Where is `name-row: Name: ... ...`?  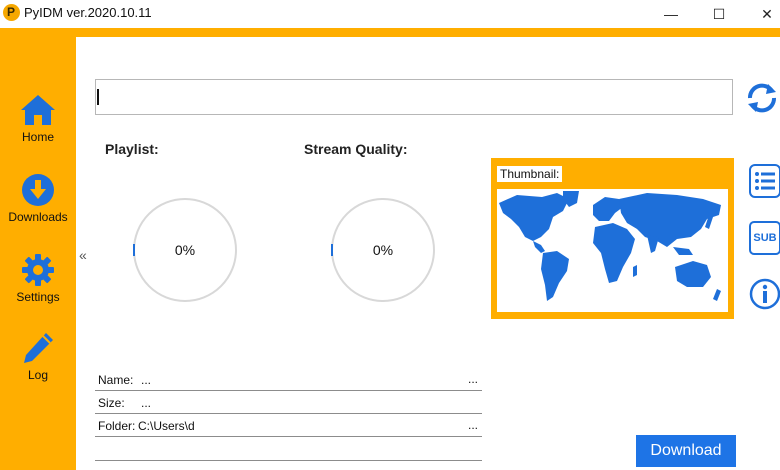
name-row: Name: ... ... is located at coordinates (288, 379).